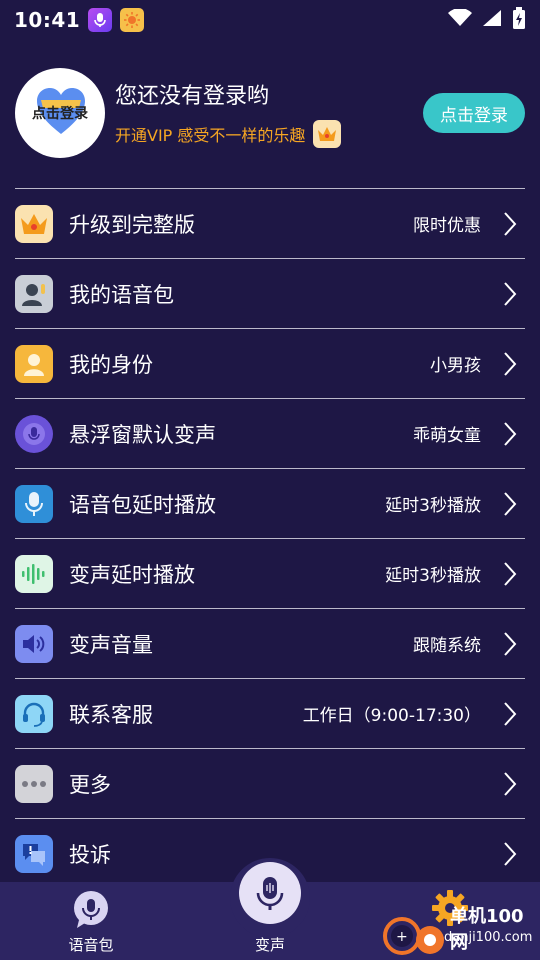  I want to click on menu-item-floating-voice: 悬浮窗默认变声 乖萌女童, so click(270, 433).